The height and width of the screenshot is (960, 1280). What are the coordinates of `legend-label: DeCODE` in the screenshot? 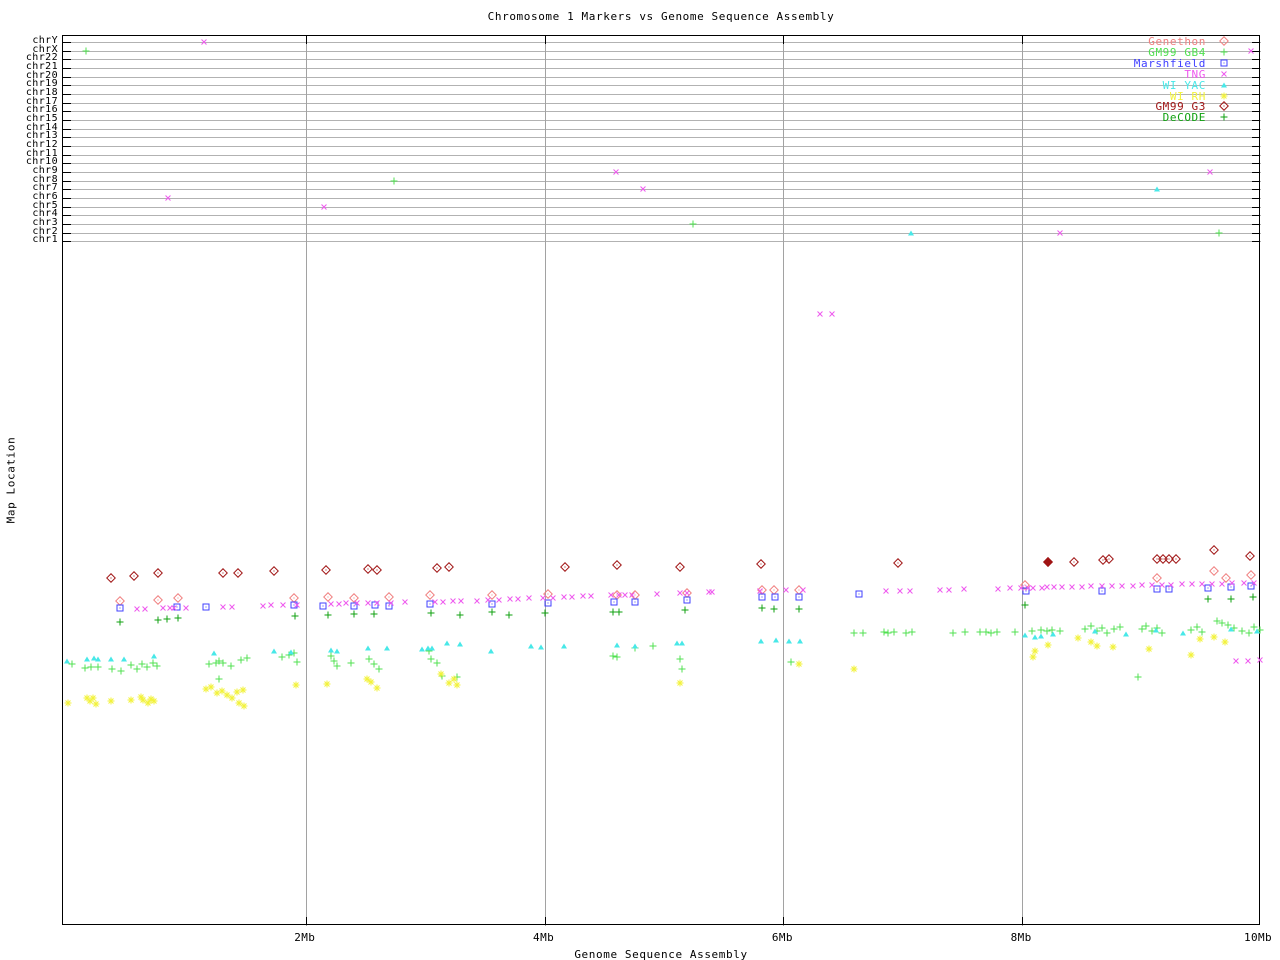 It's located at (1184, 118).